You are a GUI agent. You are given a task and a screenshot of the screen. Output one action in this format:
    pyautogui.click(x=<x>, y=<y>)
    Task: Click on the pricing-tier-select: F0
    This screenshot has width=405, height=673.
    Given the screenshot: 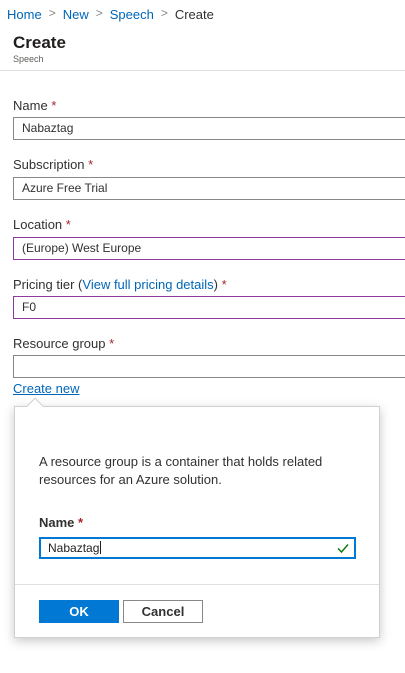 What is the action you would take?
    pyautogui.click(x=209, y=307)
    